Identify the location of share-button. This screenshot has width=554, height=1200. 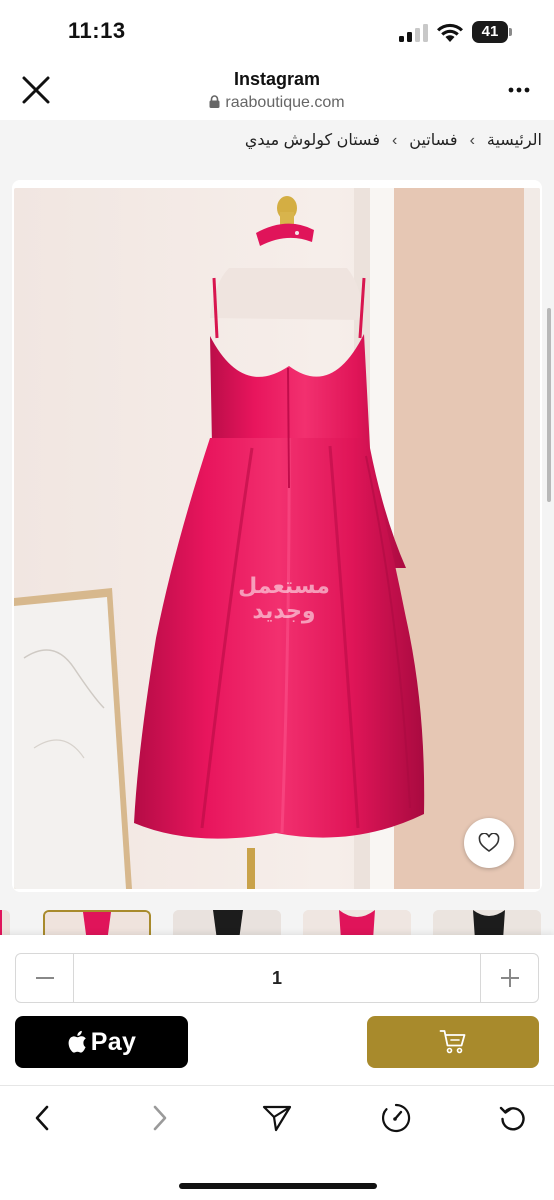
(277, 1118).